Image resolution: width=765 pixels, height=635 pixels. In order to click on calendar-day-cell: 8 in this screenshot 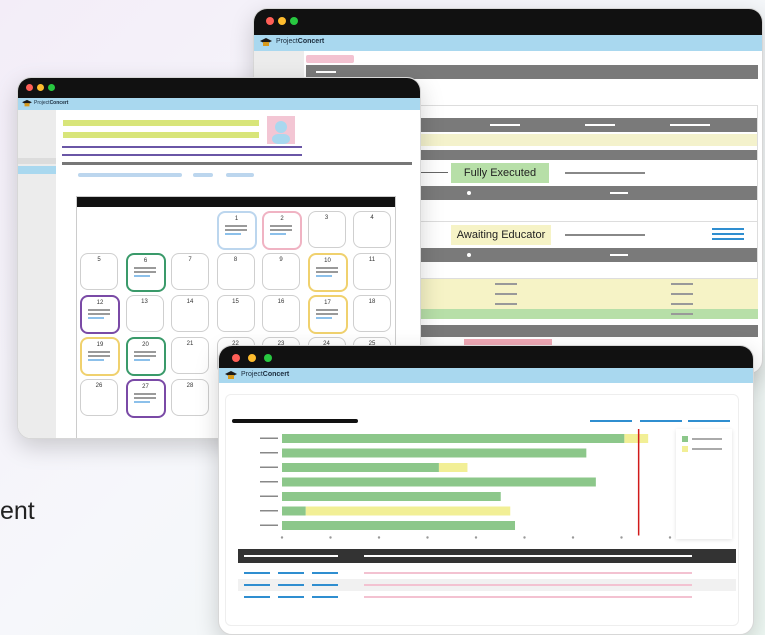, I will do `click(235, 271)`.